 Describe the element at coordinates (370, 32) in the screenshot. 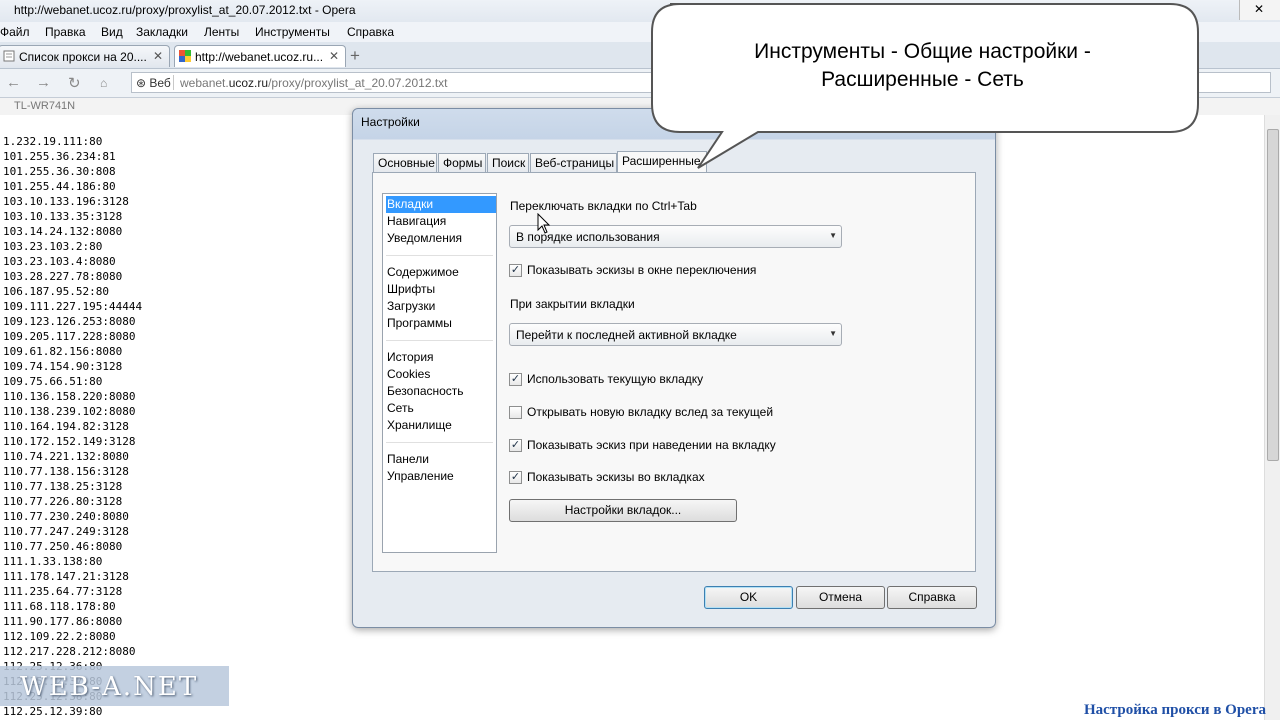

I see `menu-help: Справка` at that location.